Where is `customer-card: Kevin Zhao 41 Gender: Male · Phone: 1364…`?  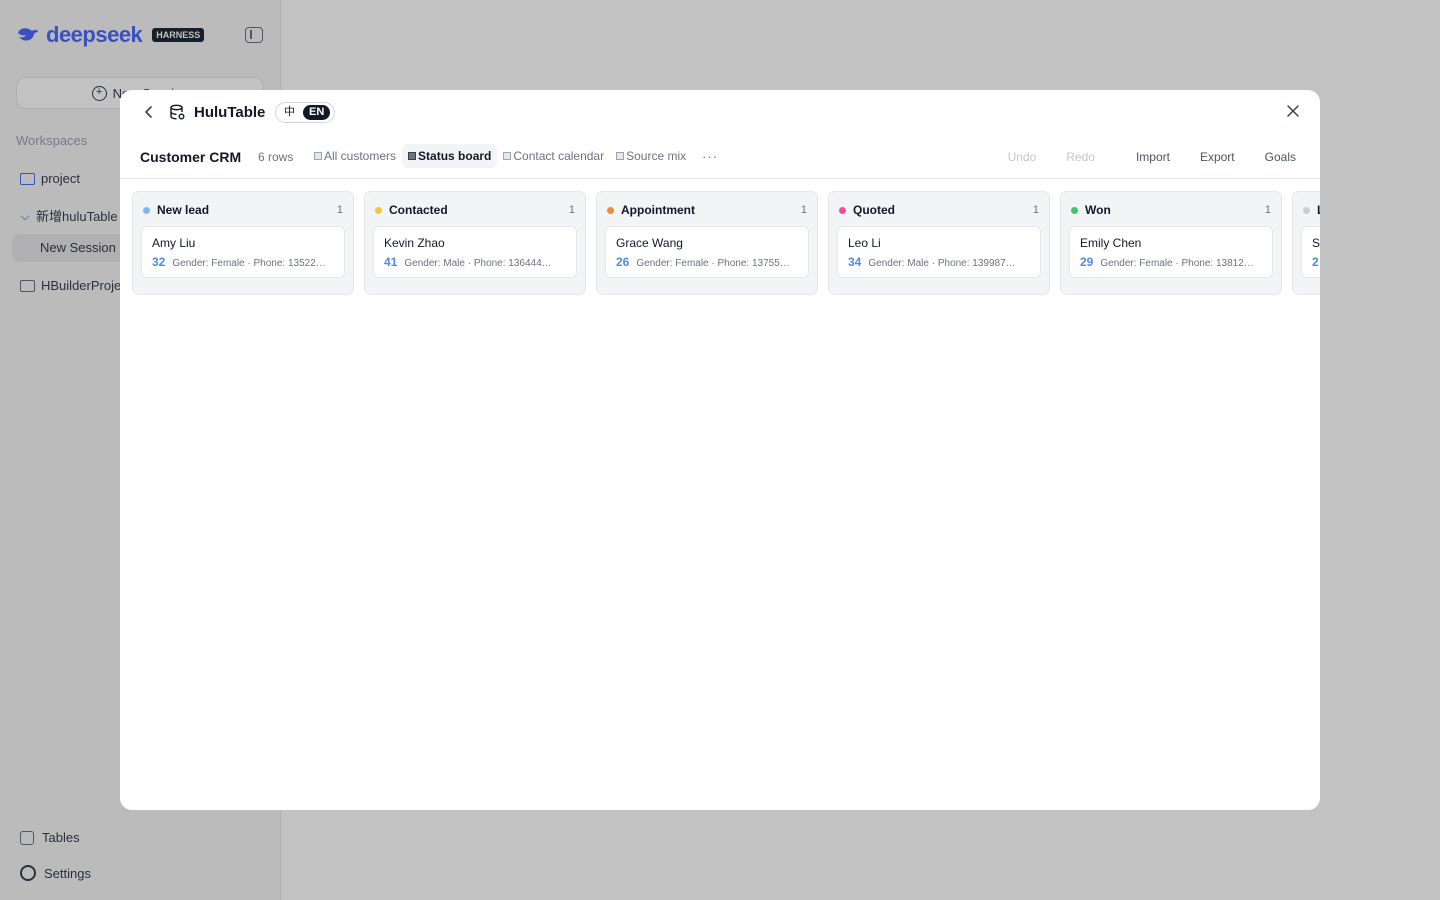 customer-card: Kevin Zhao 41 Gender: Male · Phone: 1364… is located at coordinates (475, 252).